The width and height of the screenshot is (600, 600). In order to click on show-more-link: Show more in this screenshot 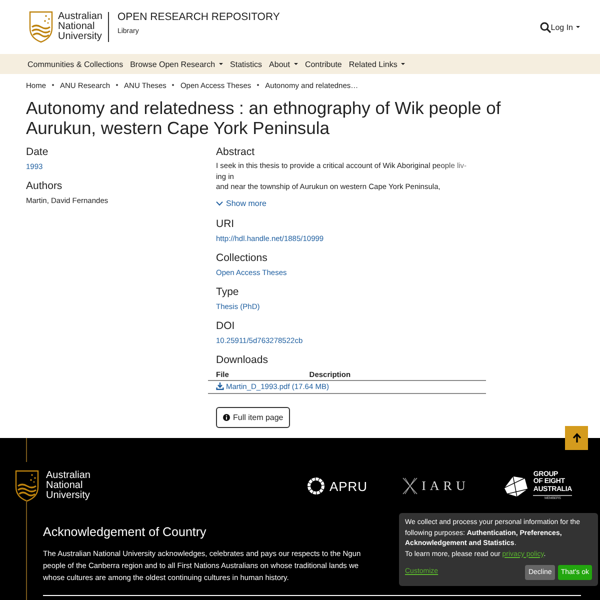, I will do `click(241, 203)`.